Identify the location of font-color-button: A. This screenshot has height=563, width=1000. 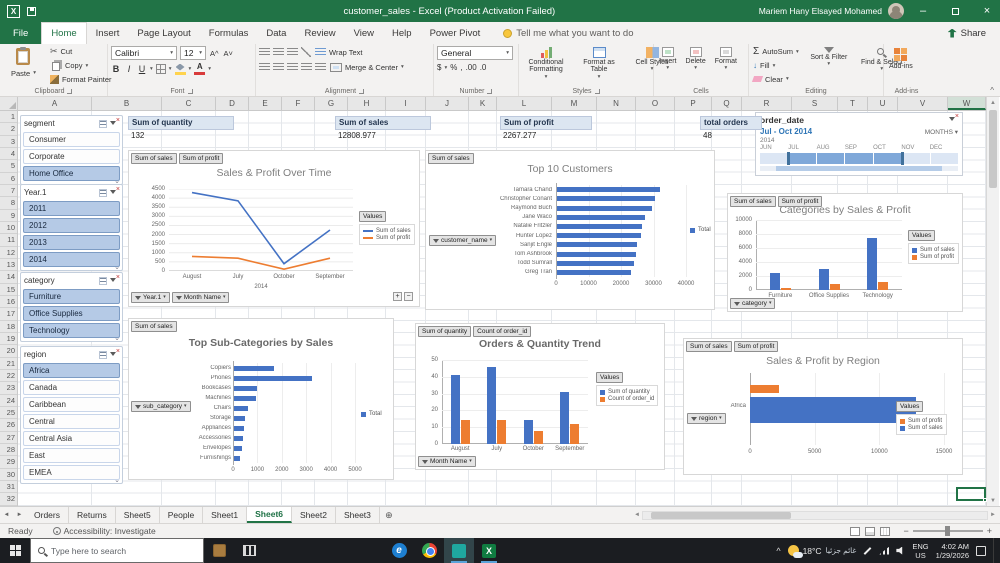
(200, 69).